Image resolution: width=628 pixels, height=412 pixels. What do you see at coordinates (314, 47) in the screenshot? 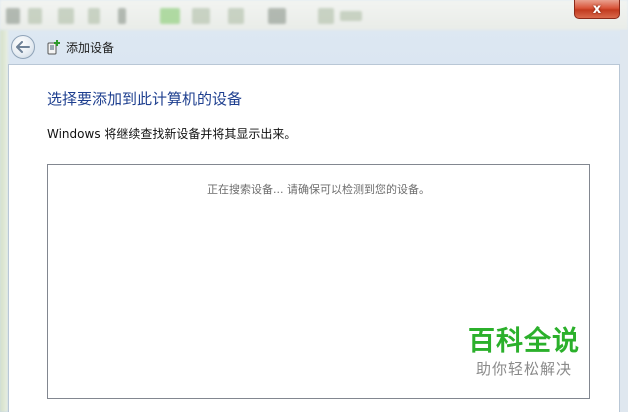
I see `navigation-bar: 添加设备` at bounding box center [314, 47].